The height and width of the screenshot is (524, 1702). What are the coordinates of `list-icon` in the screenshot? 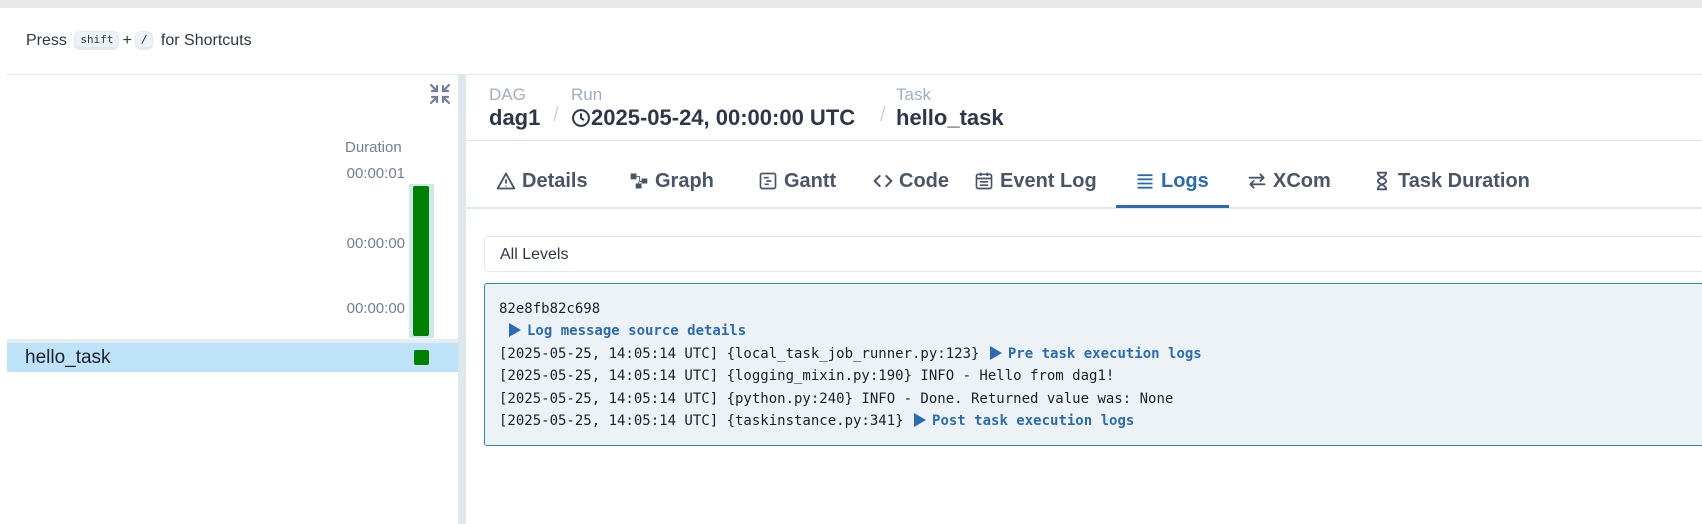 It's located at (1145, 181).